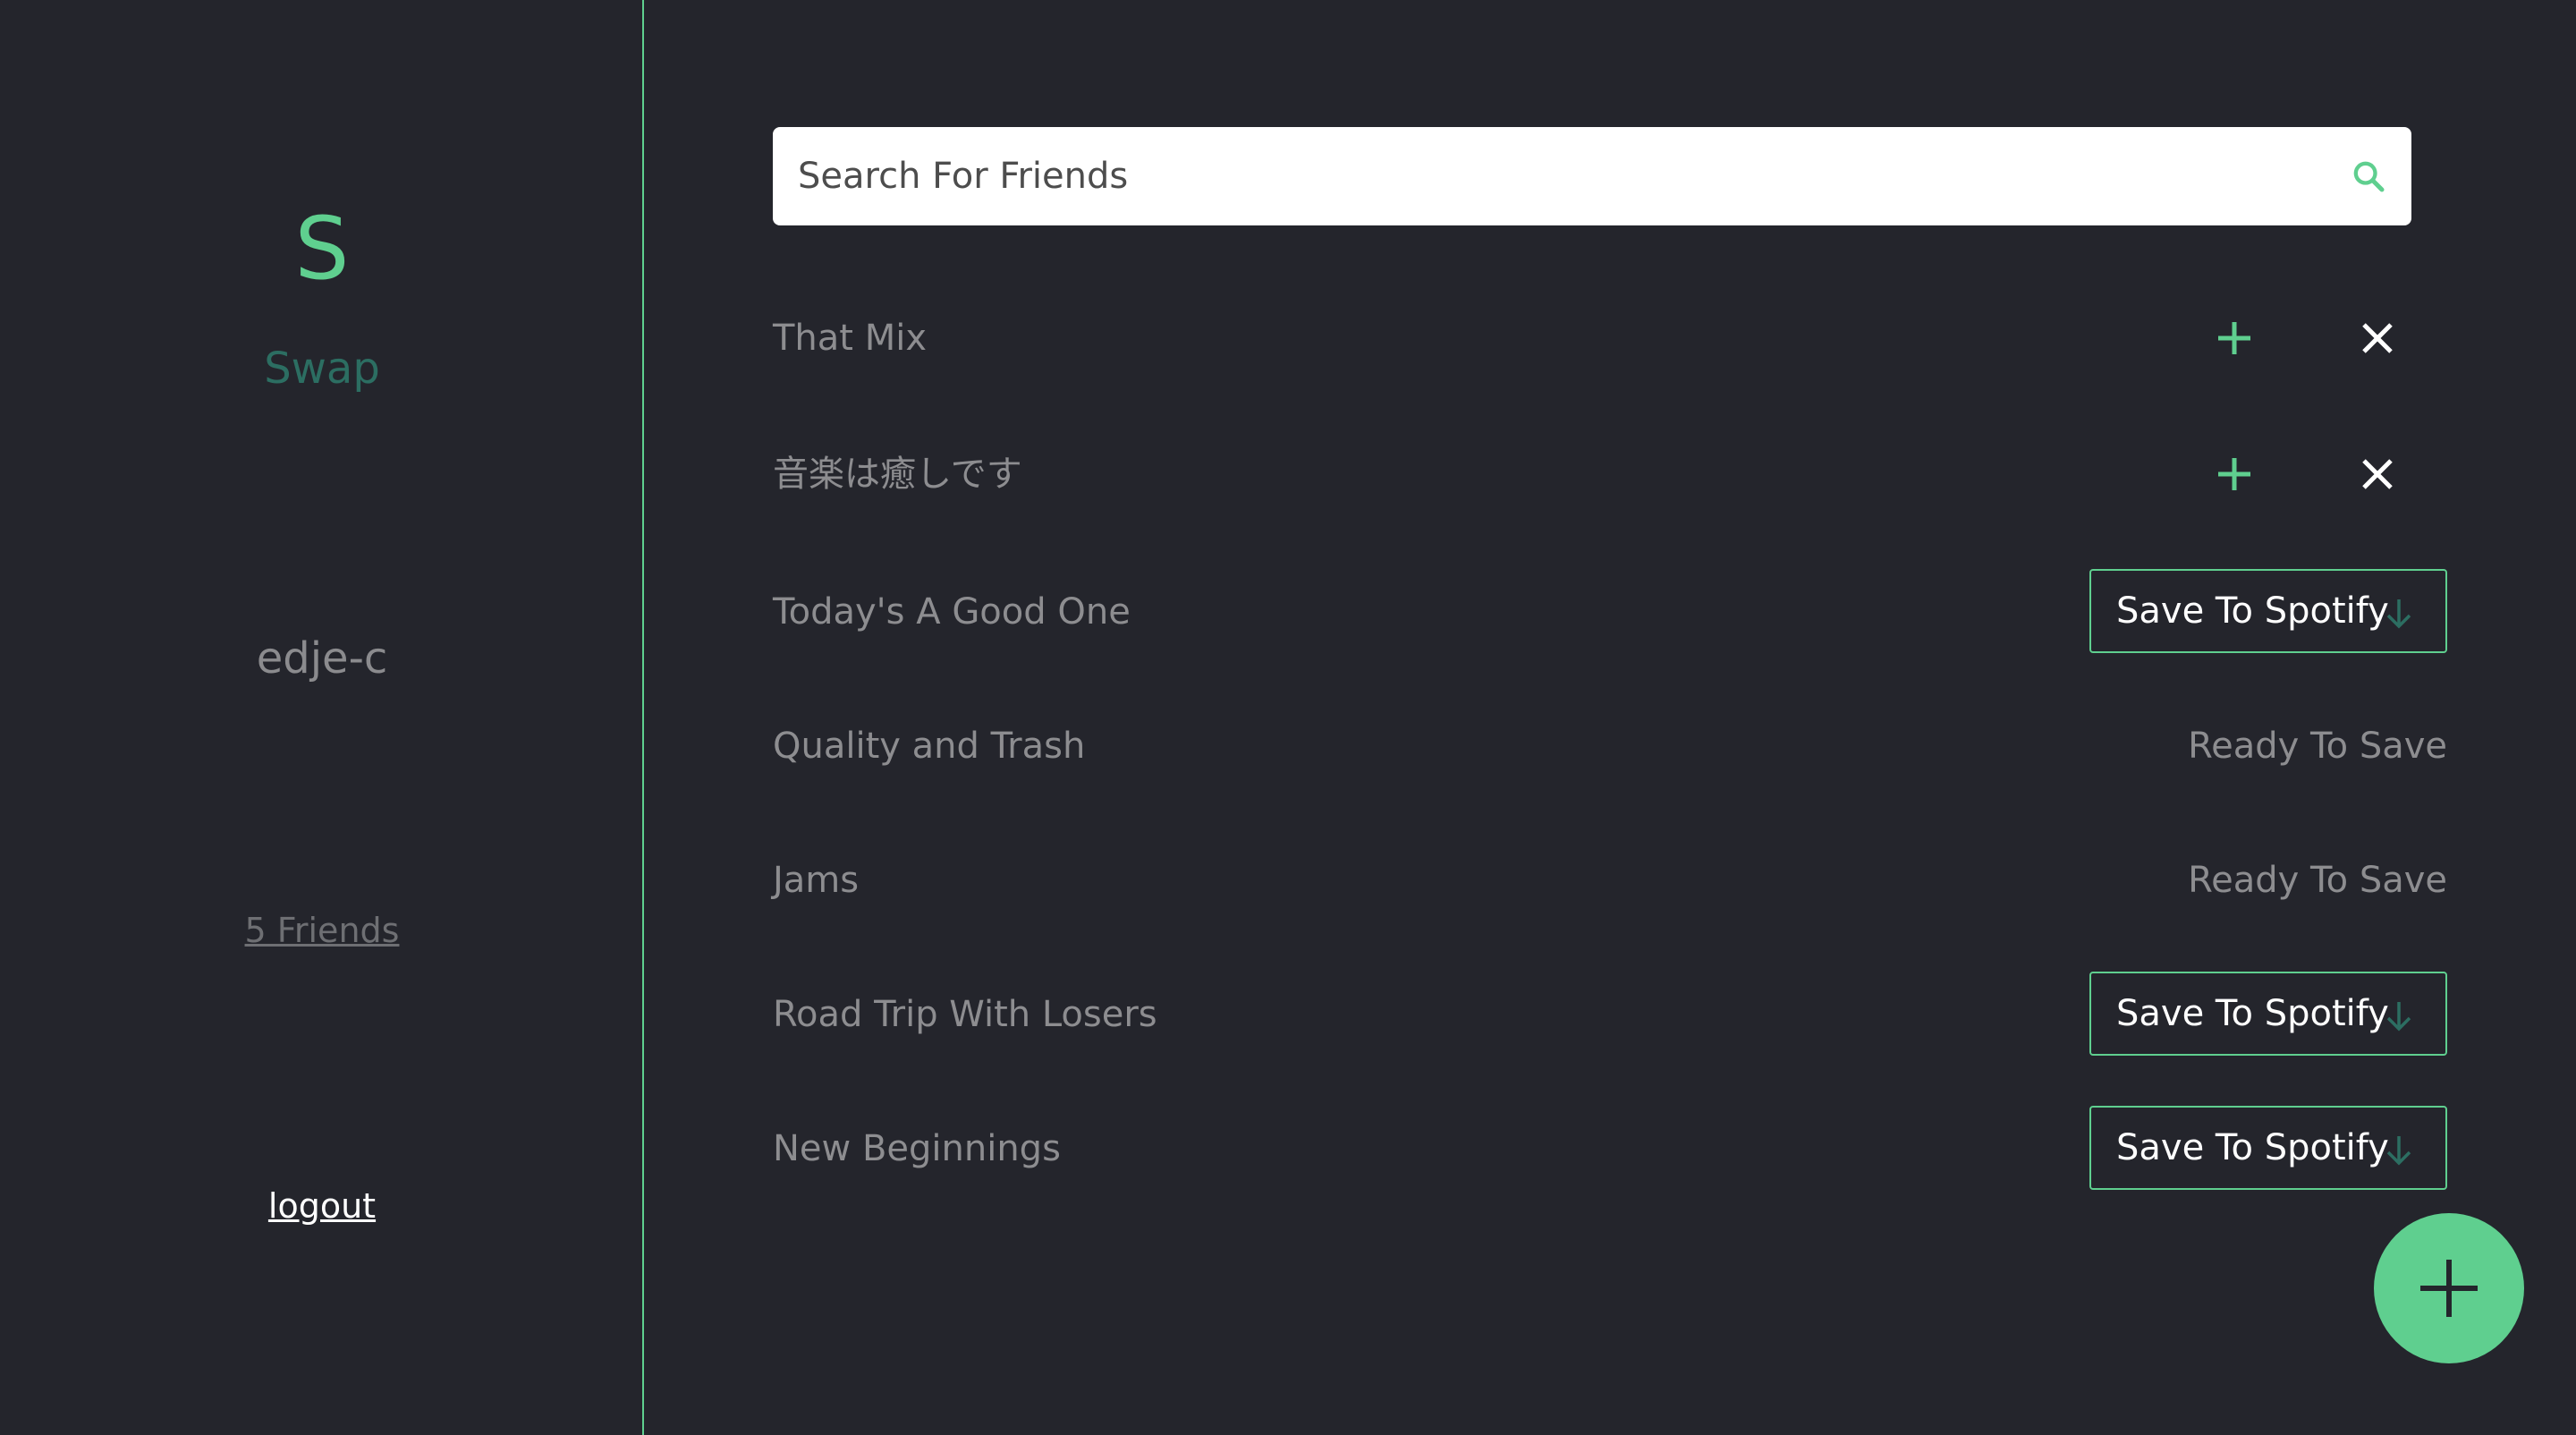 This screenshot has width=2576, height=1435. What do you see at coordinates (1610, 1014) in the screenshot?
I see `playlist-row: Road Trip With Losers Save To Spotify` at bounding box center [1610, 1014].